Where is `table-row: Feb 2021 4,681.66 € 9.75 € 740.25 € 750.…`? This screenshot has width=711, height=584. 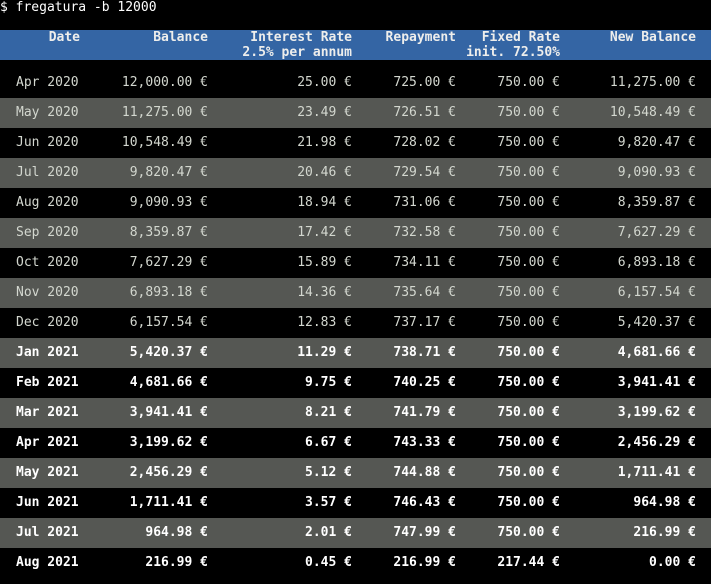 table-row: Feb 2021 4,681.66 € 9.75 € 740.25 € 750.… is located at coordinates (355, 383).